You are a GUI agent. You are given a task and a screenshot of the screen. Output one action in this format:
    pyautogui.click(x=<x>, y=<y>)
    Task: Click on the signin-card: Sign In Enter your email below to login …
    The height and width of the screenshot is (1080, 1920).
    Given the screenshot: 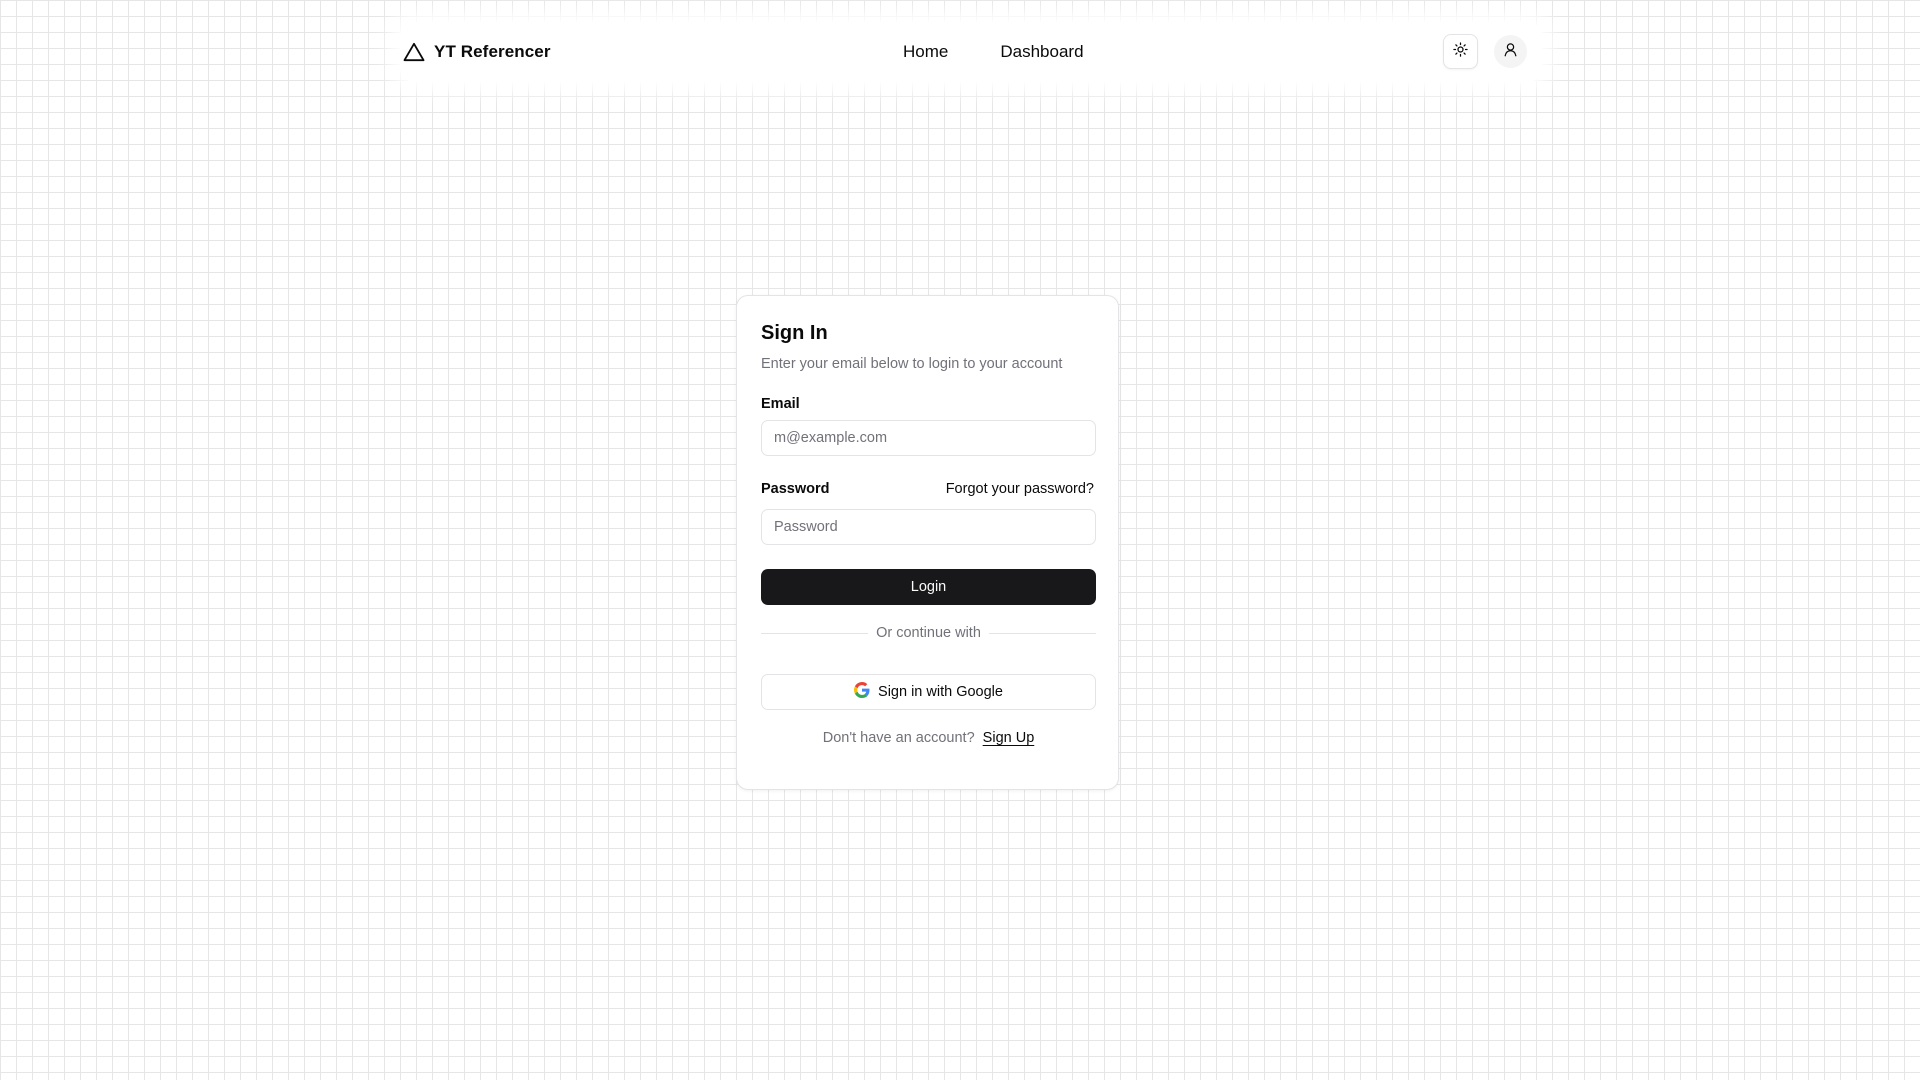 What is the action you would take?
    pyautogui.click(x=927, y=542)
    